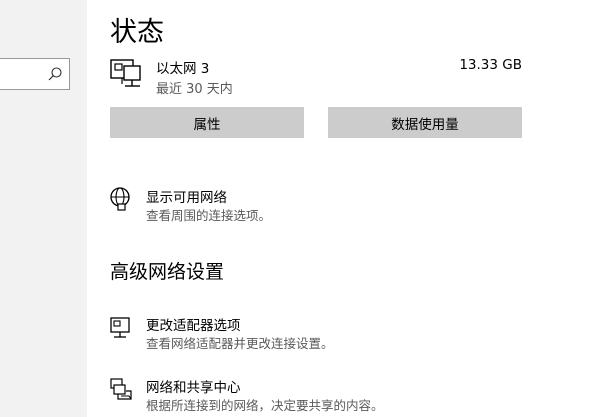 The height and width of the screenshot is (417, 600). Describe the element at coordinates (207, 122) in the screenshot. I see `properties-button: 属性` at that location.